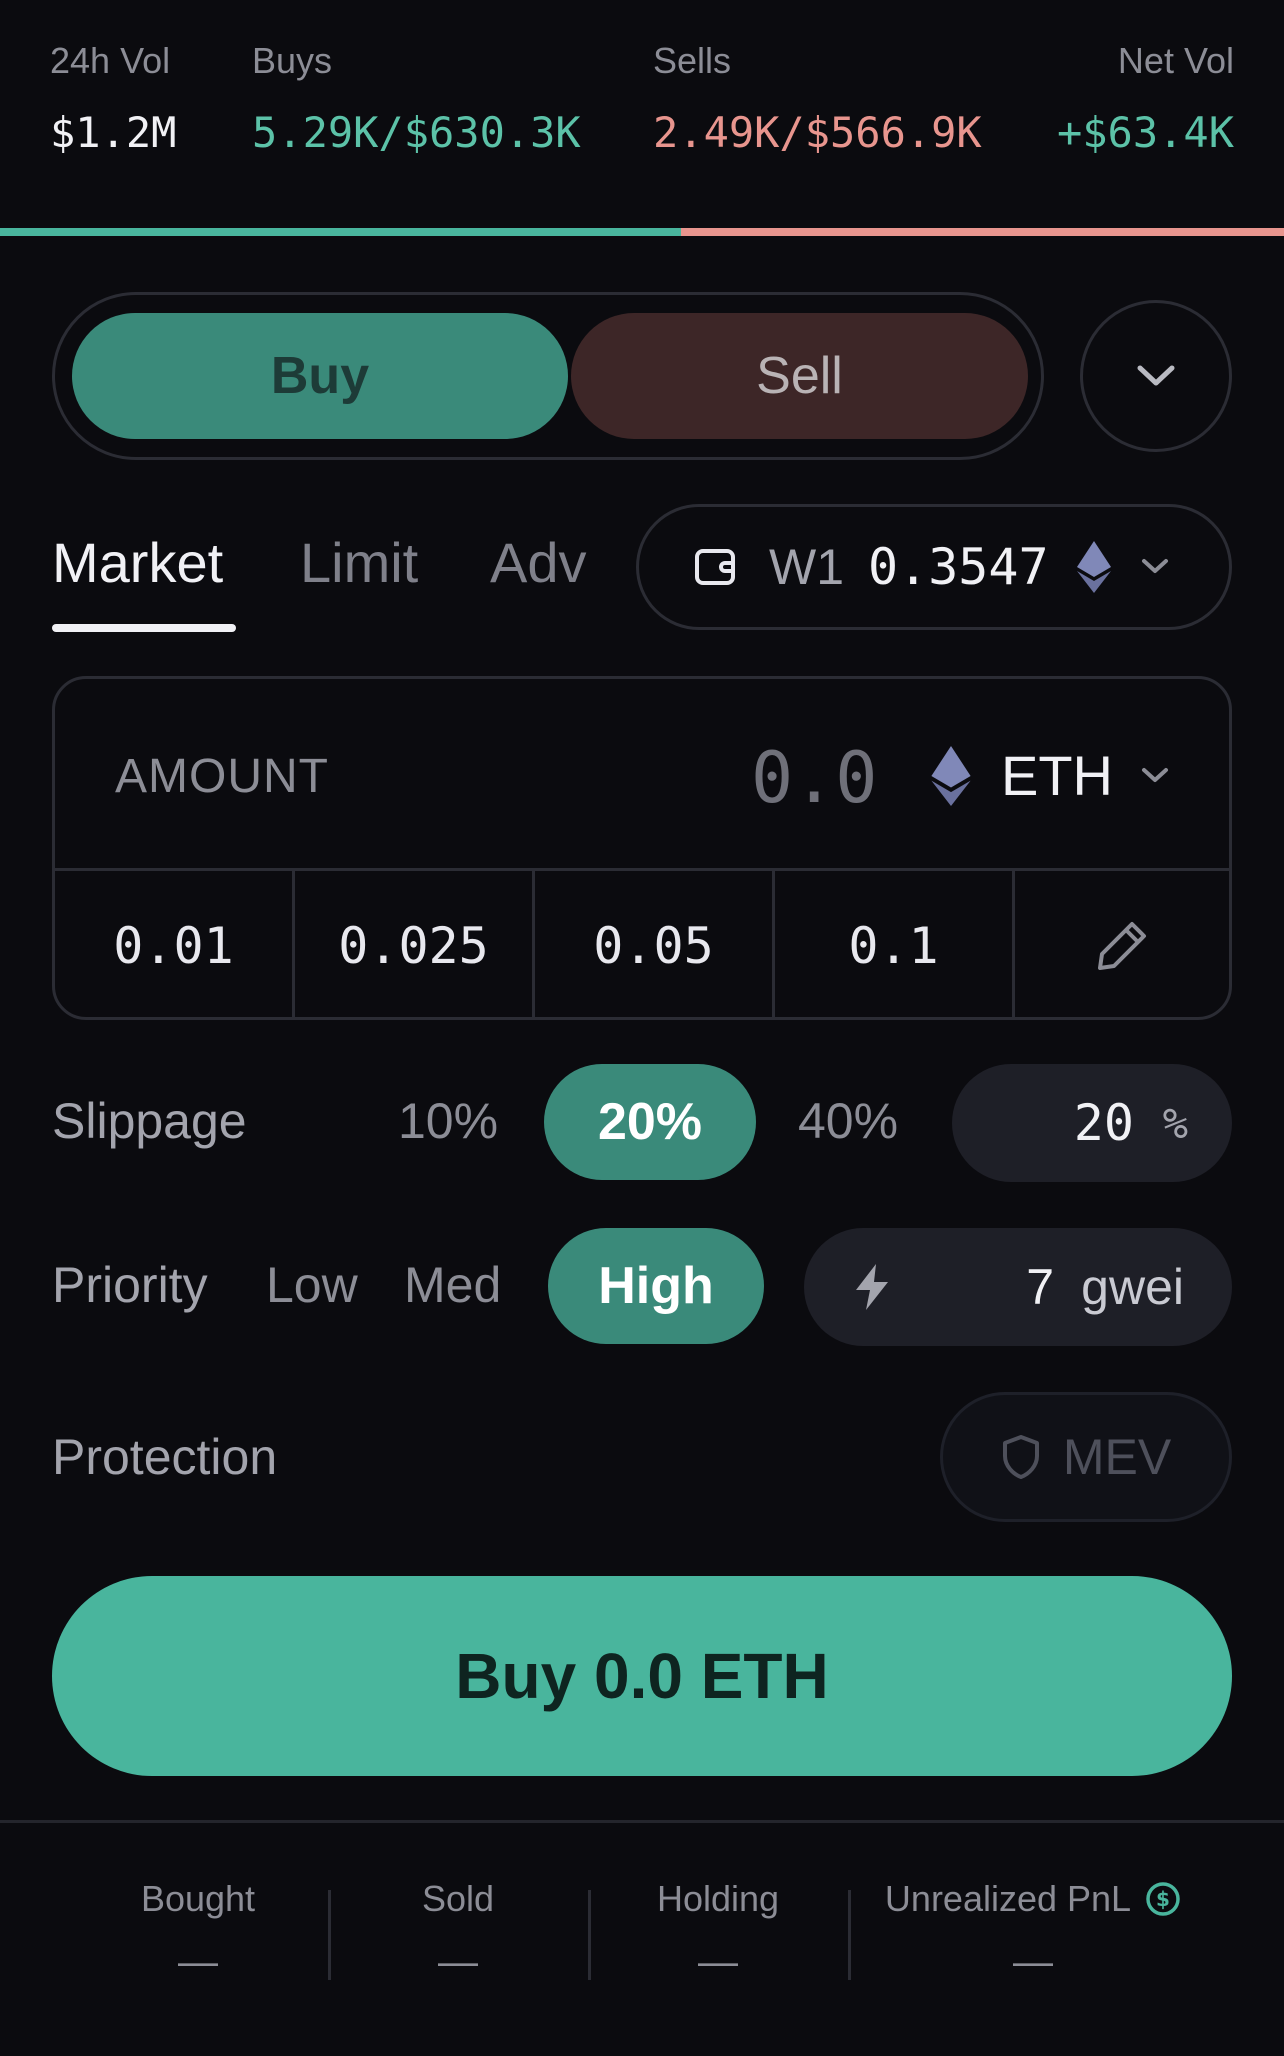 This screenshot has height=2056, width=1284. Describe the element at coordinates (130, 1285) in the screenshot. I see `priority-label: Priority` at that location.